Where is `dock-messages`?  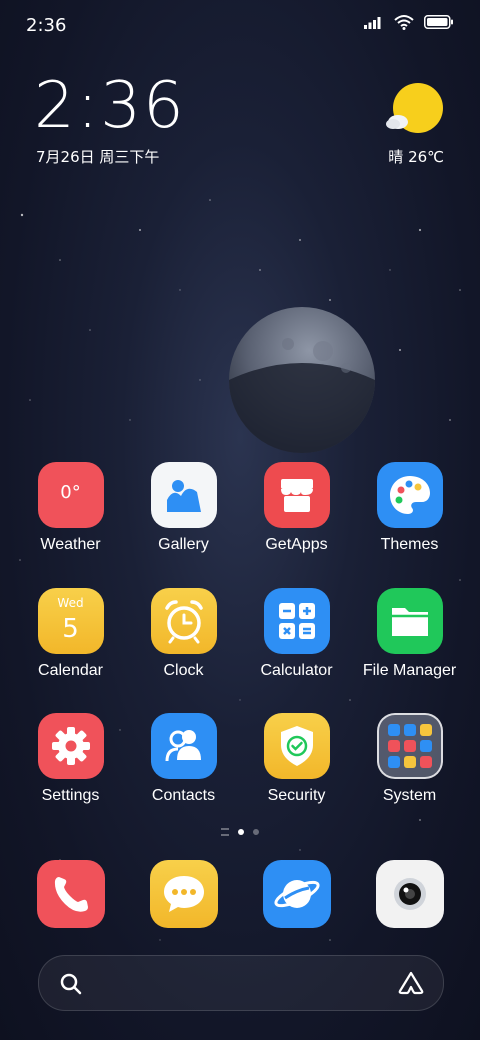 dock-messages is located at coordinates (183, 894).